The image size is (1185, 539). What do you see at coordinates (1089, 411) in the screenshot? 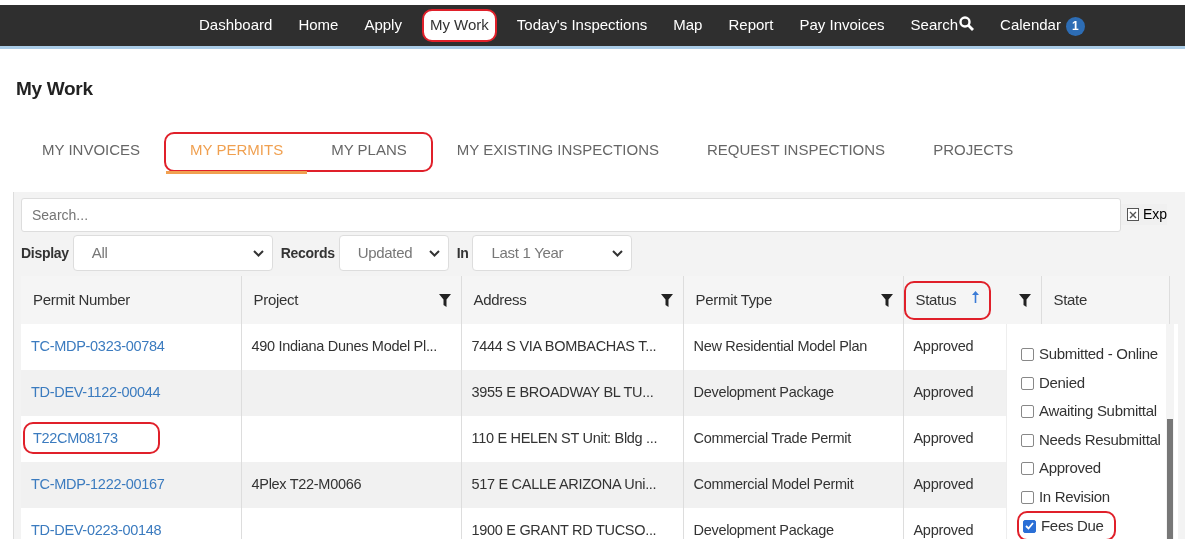
I see `checkbox-option: Awaiting Submittal` at bounding box center [1089, 411].